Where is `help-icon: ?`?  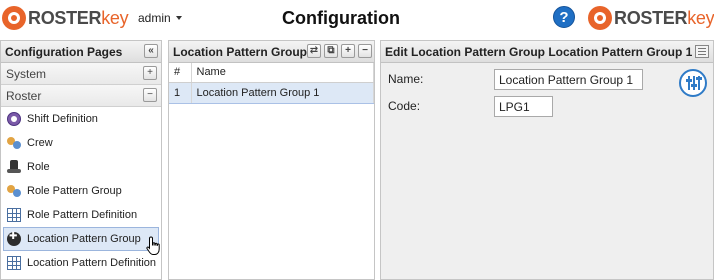 help-icon: ? is located at coordinates (564, 17).